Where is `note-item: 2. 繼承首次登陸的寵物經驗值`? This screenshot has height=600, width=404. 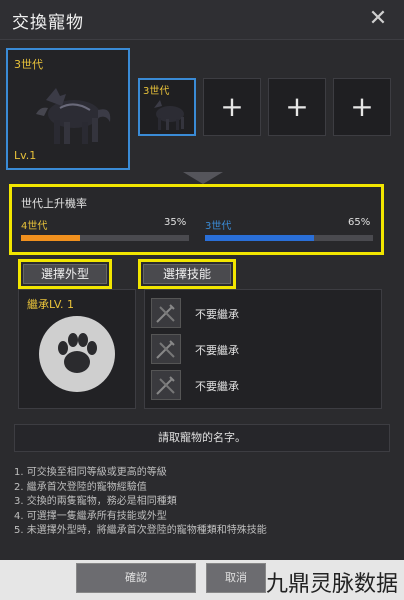
note-item: 2. 繼承首次登陸的寵物經驗值 is located at coordinates (80, 487).